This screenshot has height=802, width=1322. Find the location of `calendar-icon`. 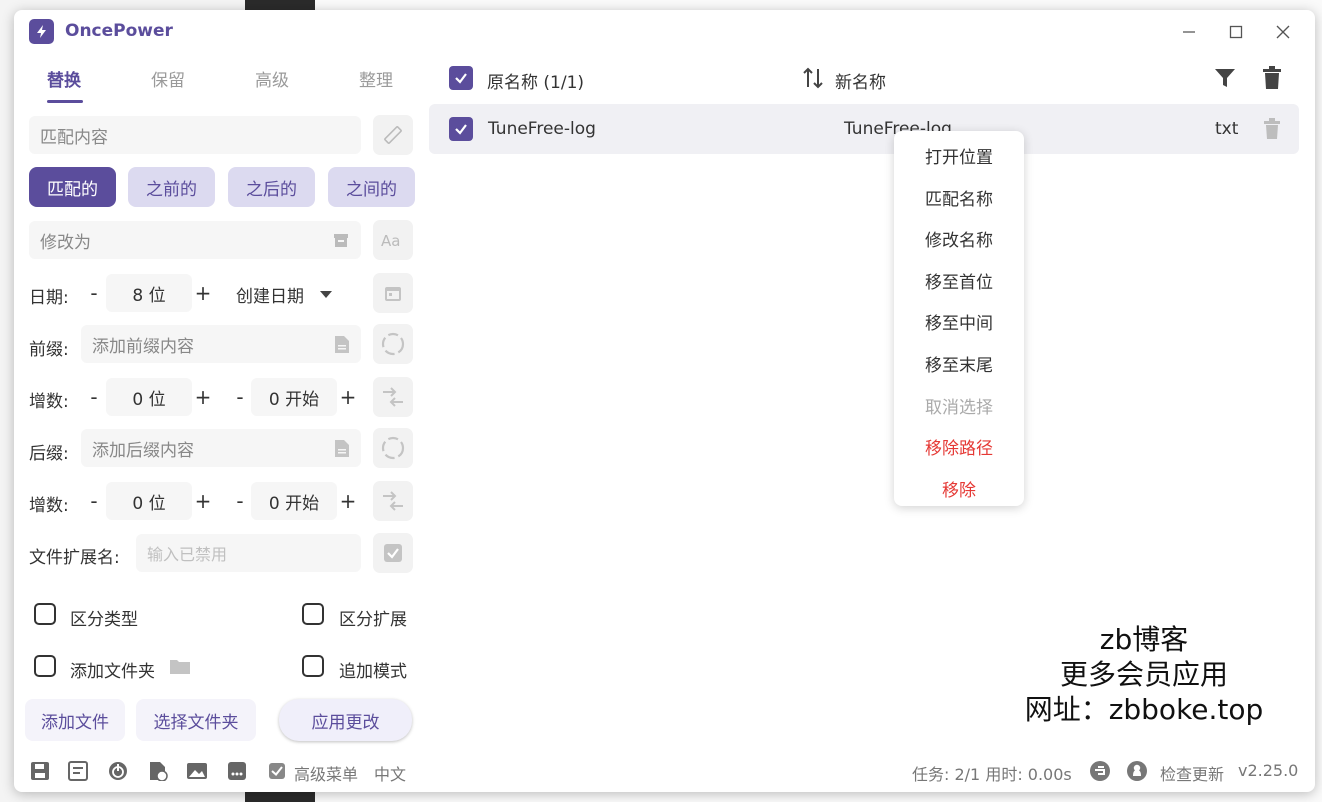

calendar-icon is located at coordinates (393, 294).